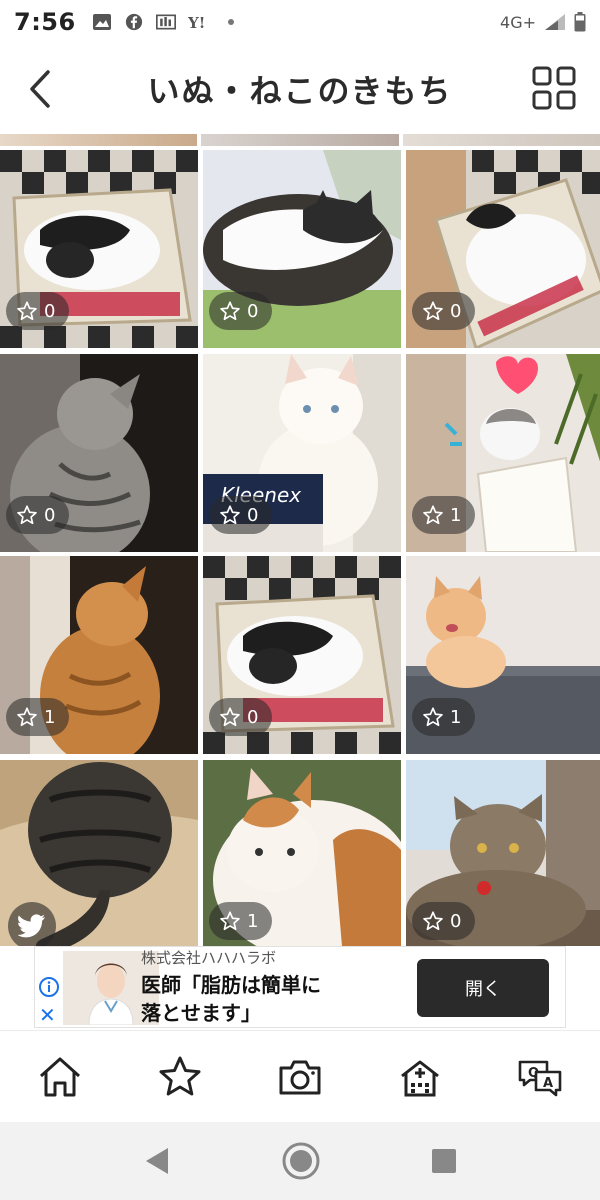  I want to click on tab-home, so click(60, 1077).